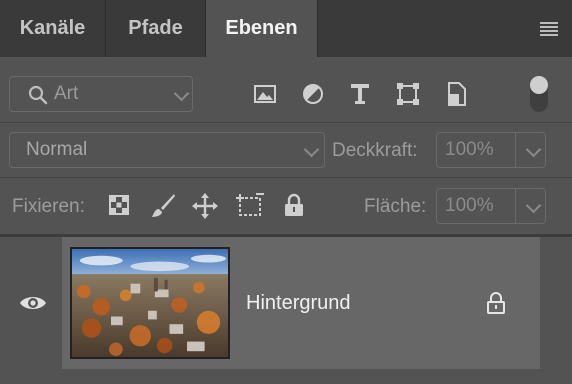  I want to click on lock-image-pixels-icon, so click(163, 206).